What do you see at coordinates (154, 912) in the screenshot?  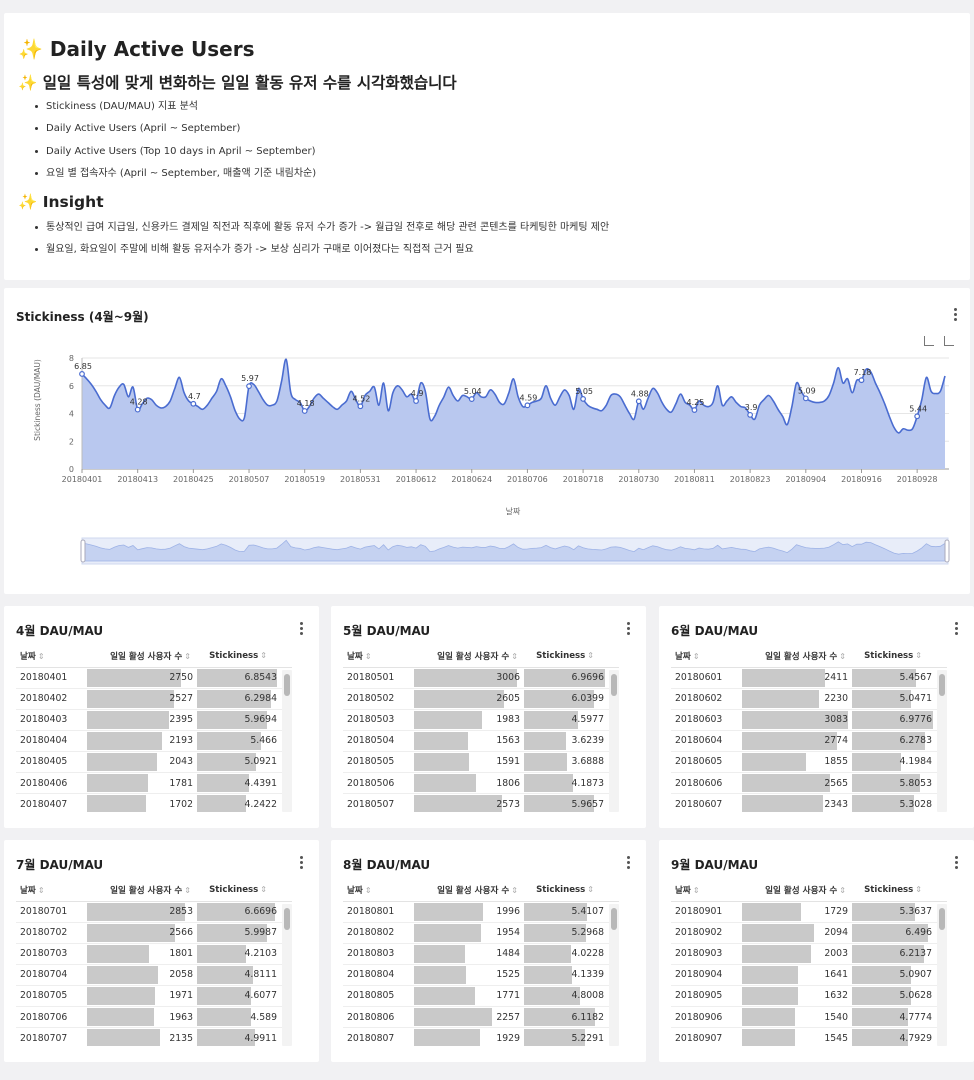 I see `table-row: 20180701 2853 6.6696` at bounding box center [154, 912].